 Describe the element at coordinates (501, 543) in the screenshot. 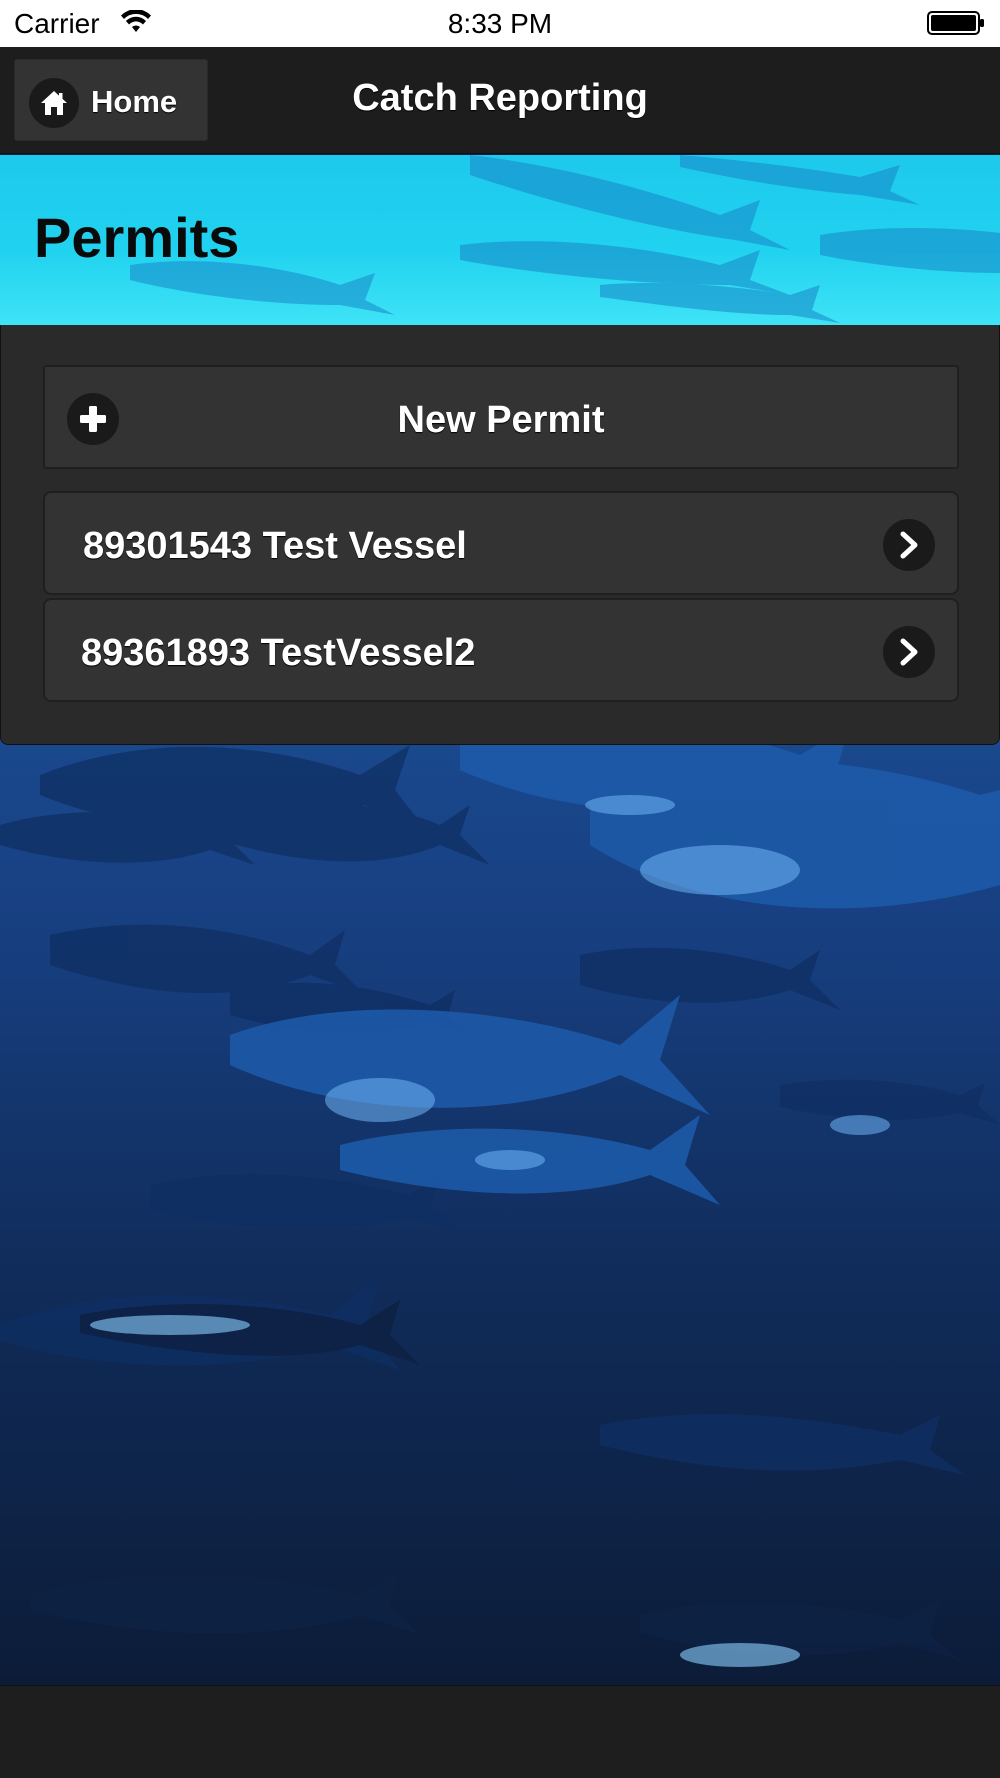

I see `permit-list-item: 89301543 Test Vessel` at that location.